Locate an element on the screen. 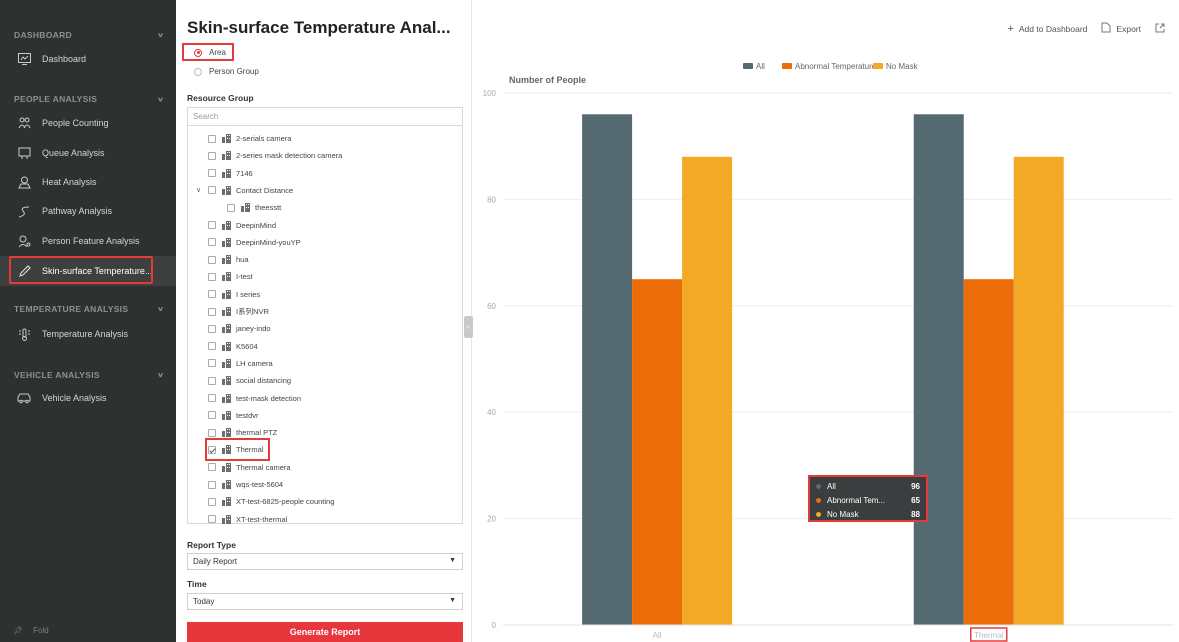  sidebar-item-vehicle-analysis: Vehicle Analysis is located at coordinates (88, 398).